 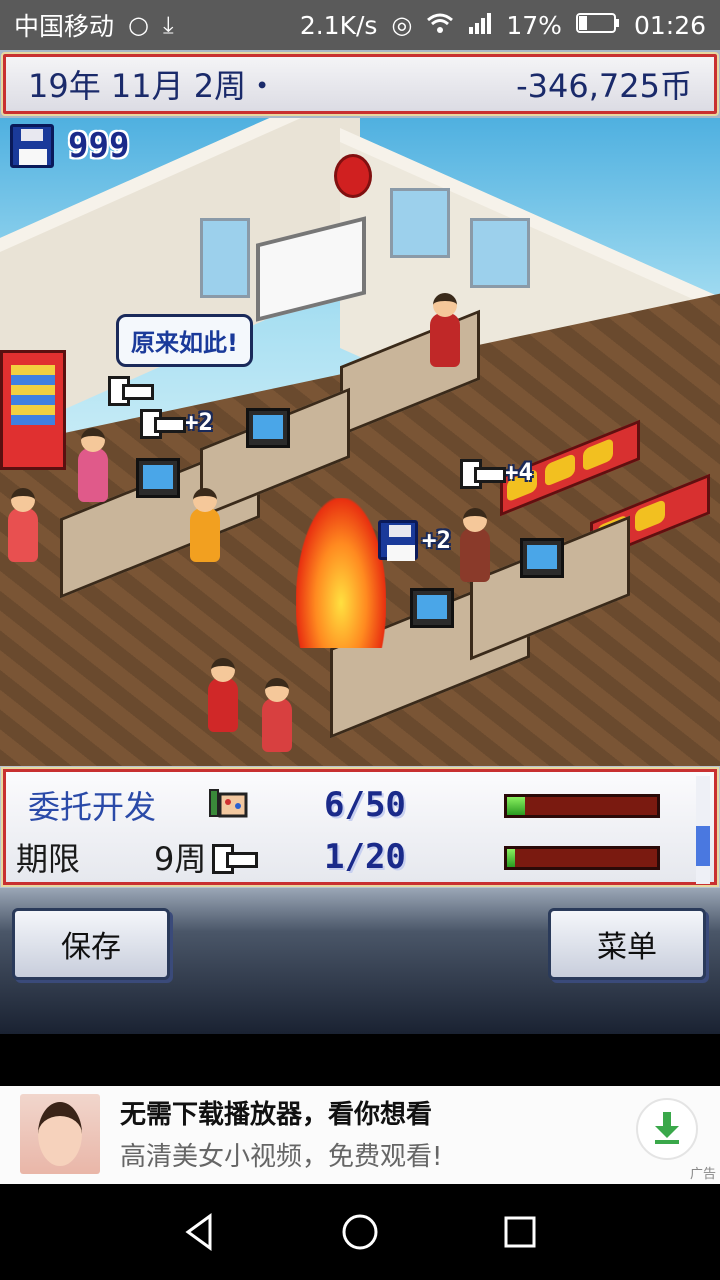 I want to click on ad-subtitle: 高清美女小视频，免费观看!, so click(x=281, y=1154).